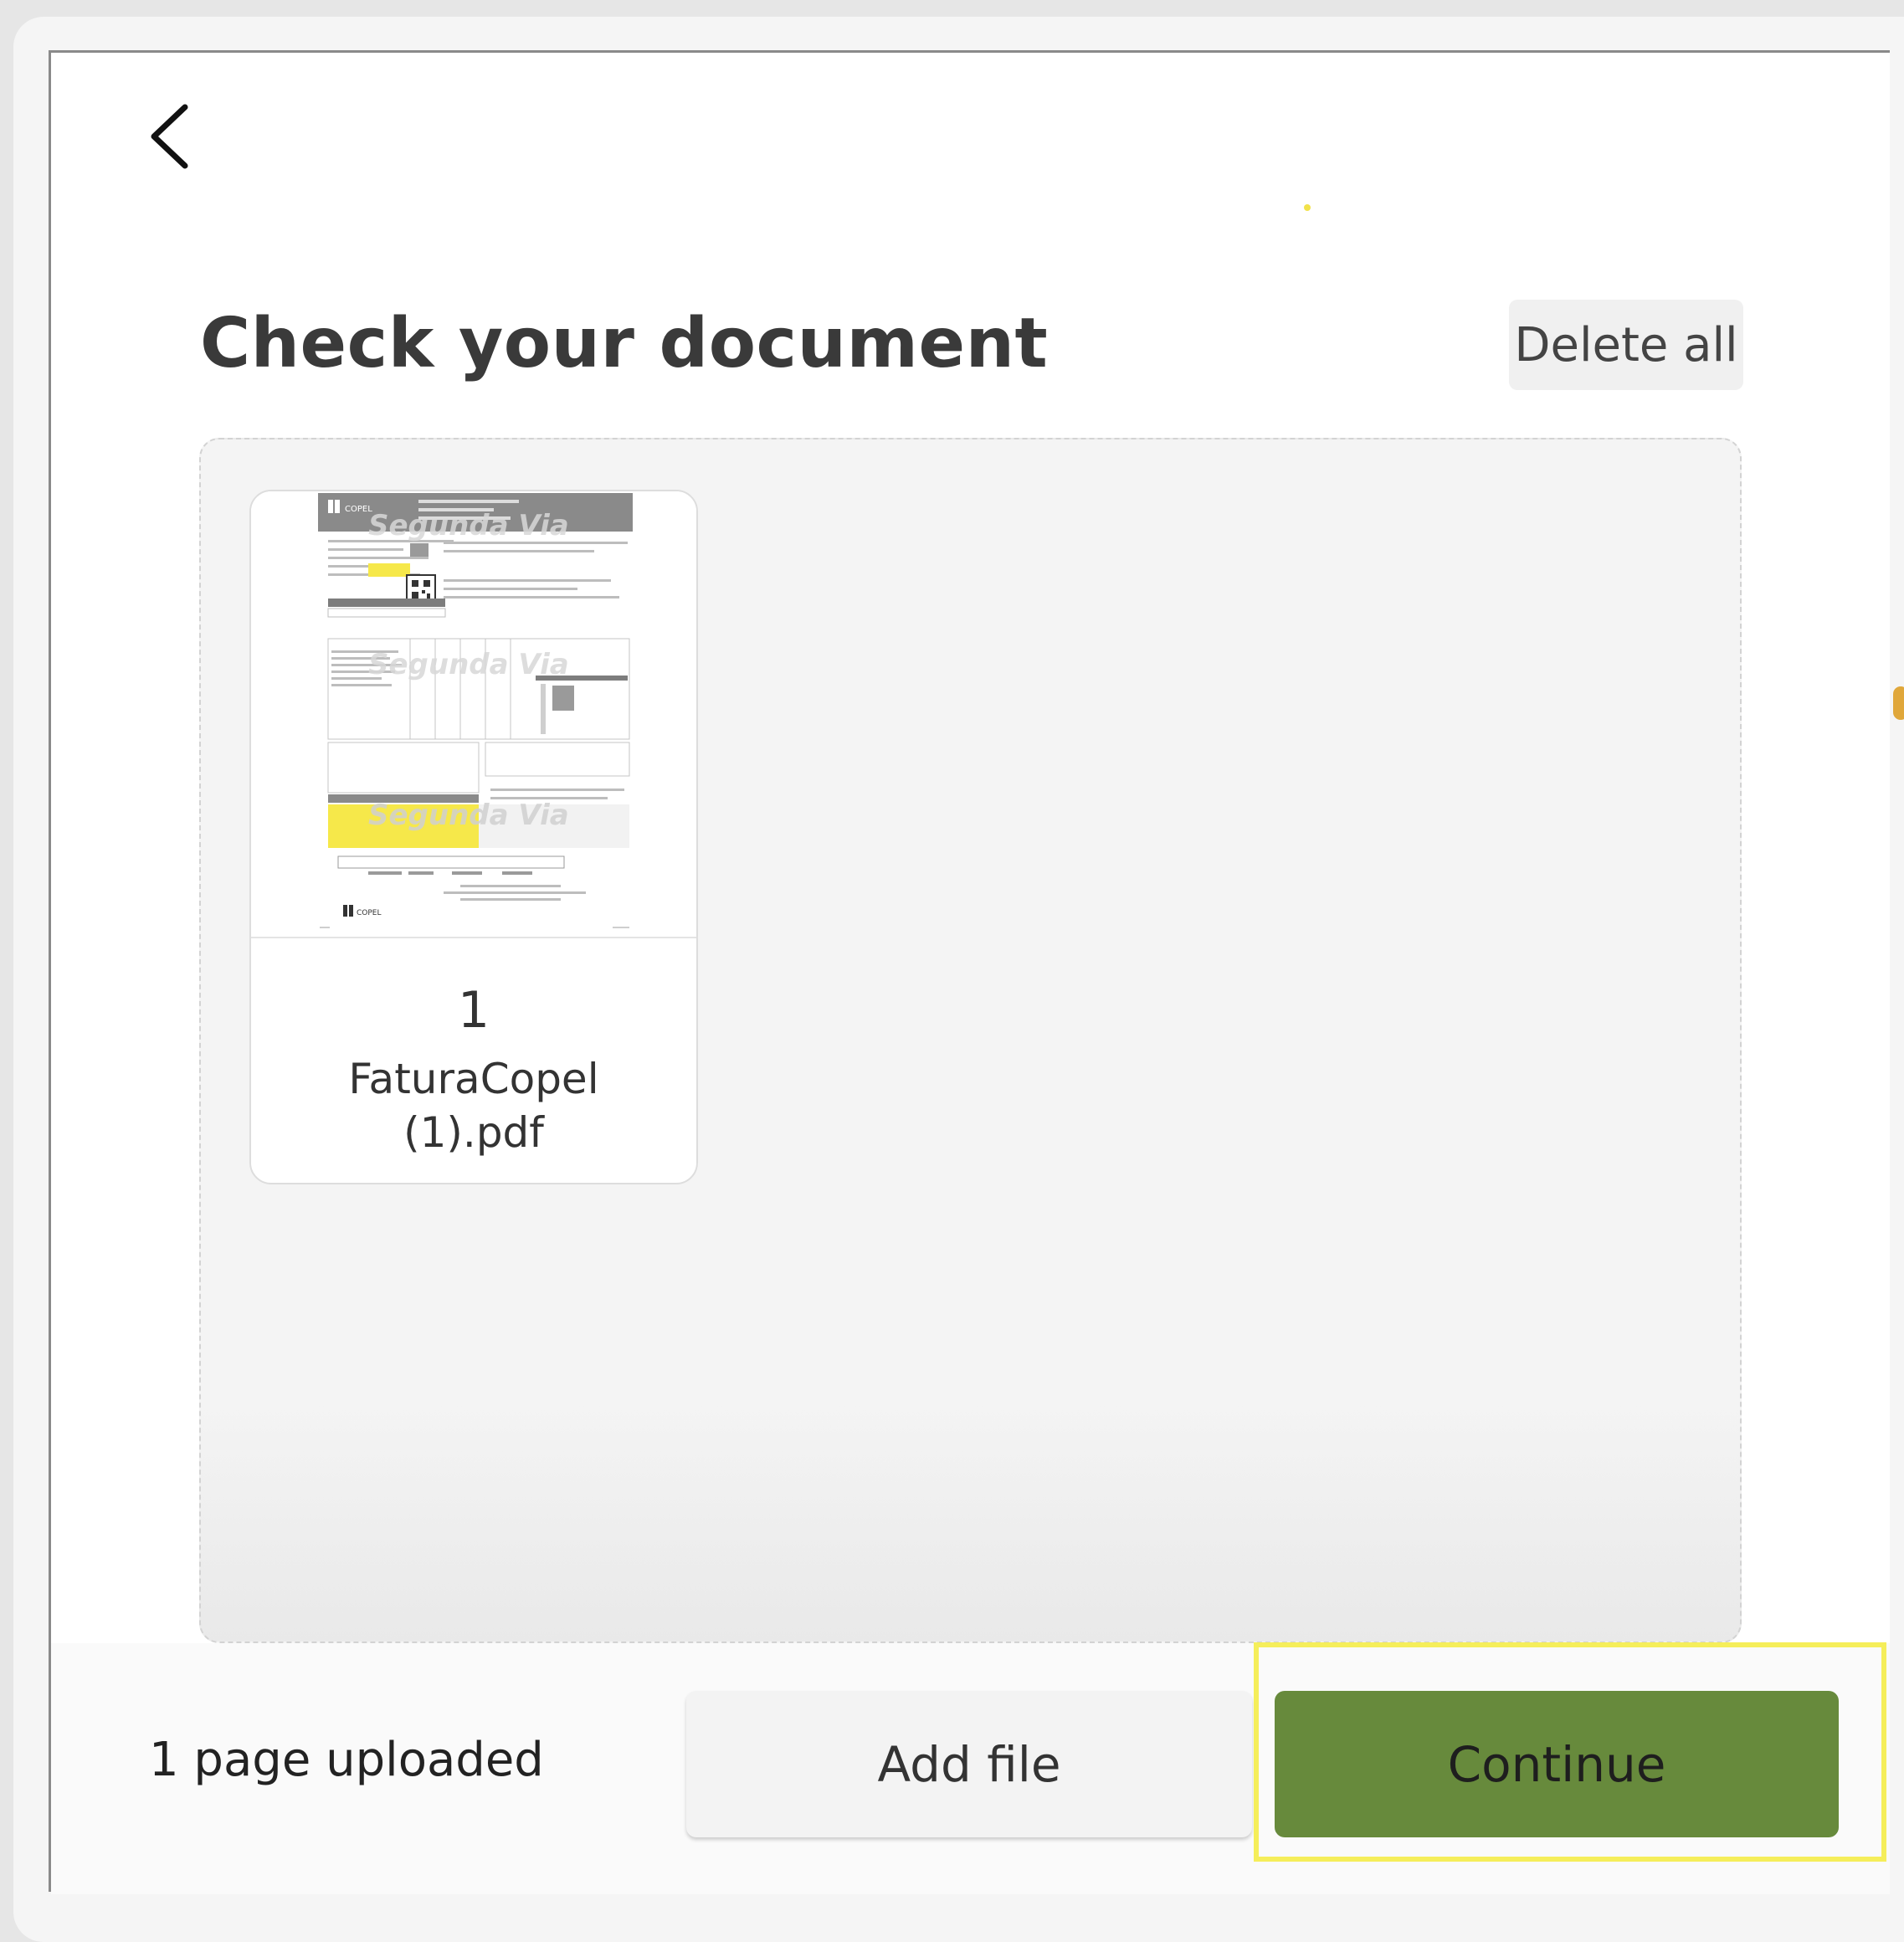 The image size is (1904, 1942). What do you see at coordinates (473, 1106) in the screenshot?
I see `file-name: FaturaCopel (1).pdf` at bounding box center [473, 1106].